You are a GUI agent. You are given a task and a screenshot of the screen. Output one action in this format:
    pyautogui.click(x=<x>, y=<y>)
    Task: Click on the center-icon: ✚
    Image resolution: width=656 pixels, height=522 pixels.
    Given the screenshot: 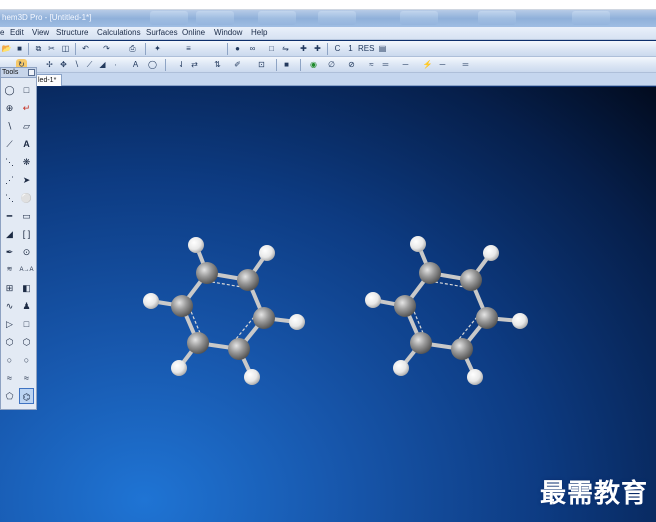 What is the action you would take?
    pyautogui.click(x=317, y=48)
    